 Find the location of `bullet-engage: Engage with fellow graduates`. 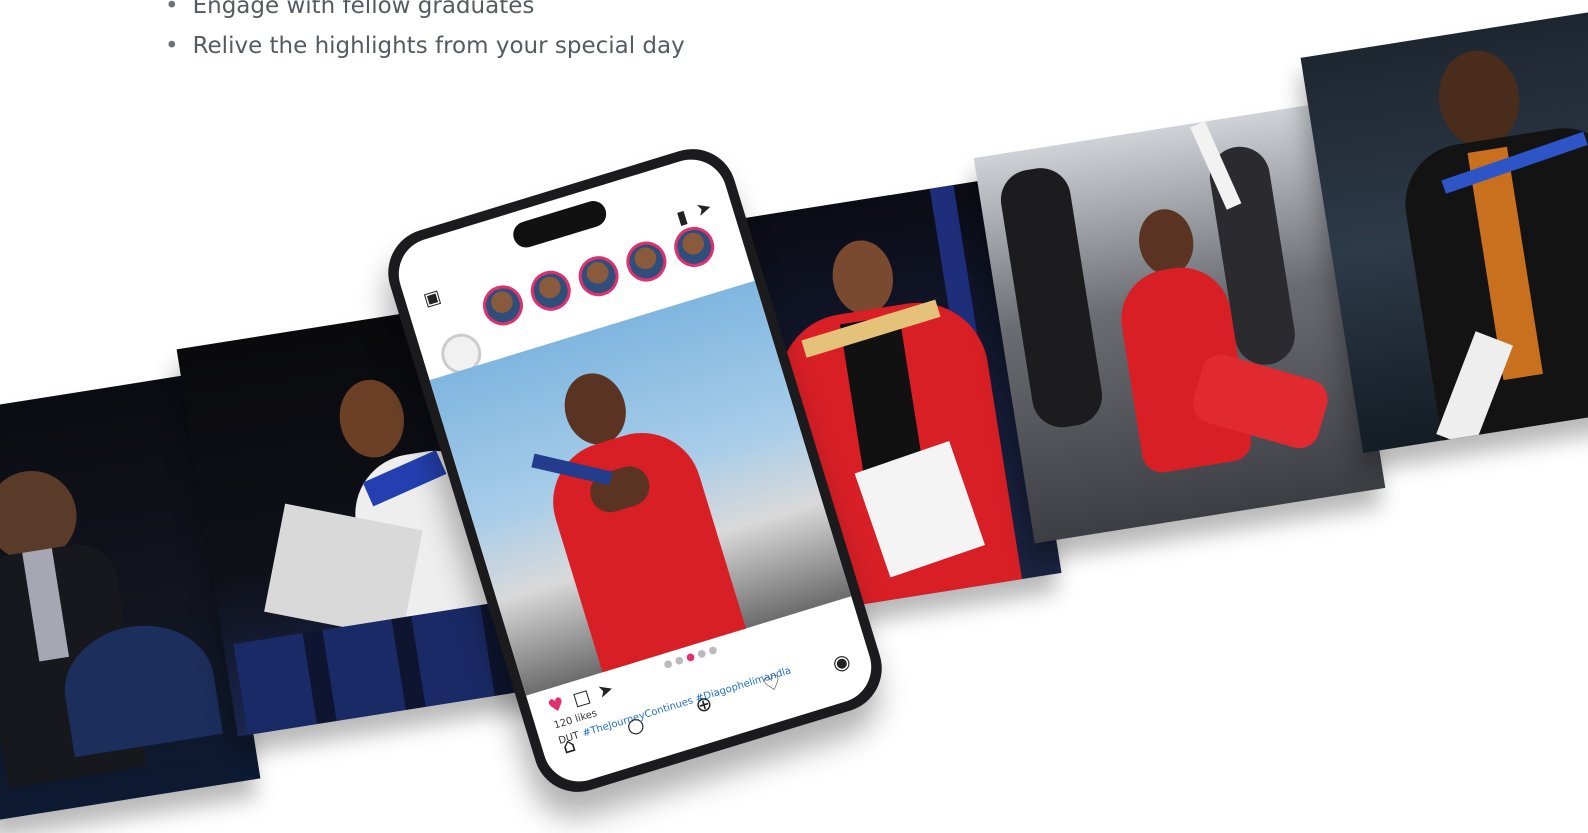

bullet-engage: Engage with fellow graduates is located at coordinates (425, 13).